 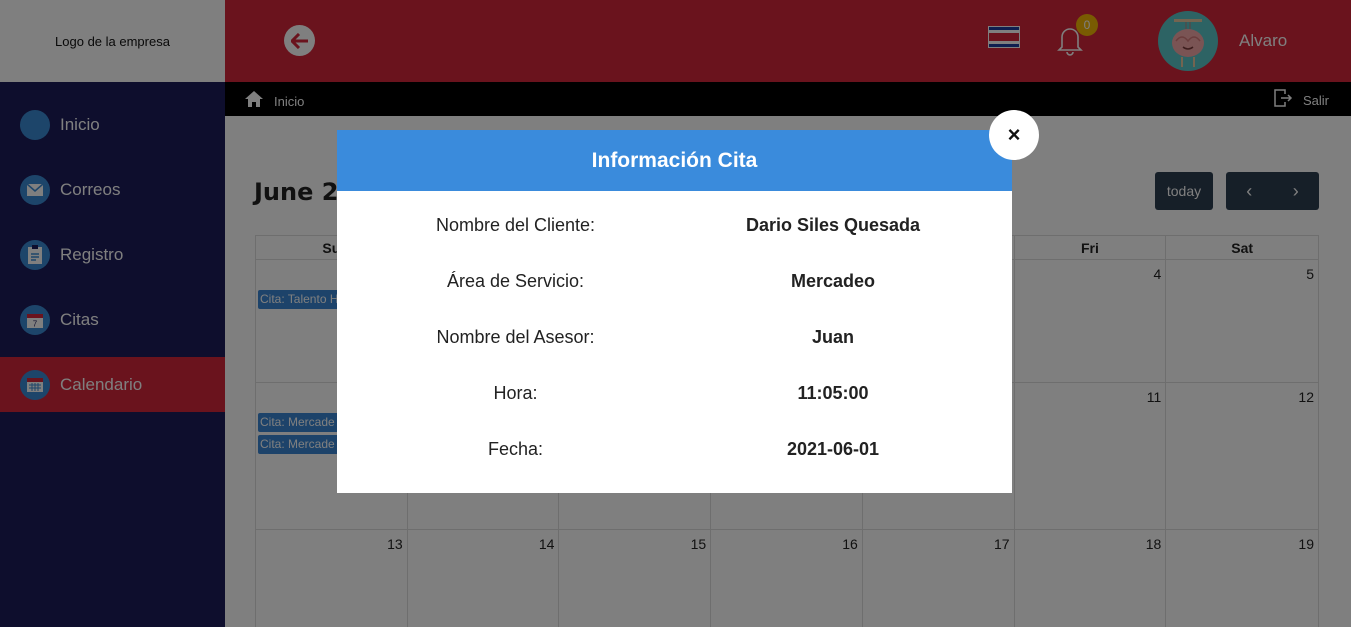 I want to click on close-button: ×, so click(x=1014, y=135).